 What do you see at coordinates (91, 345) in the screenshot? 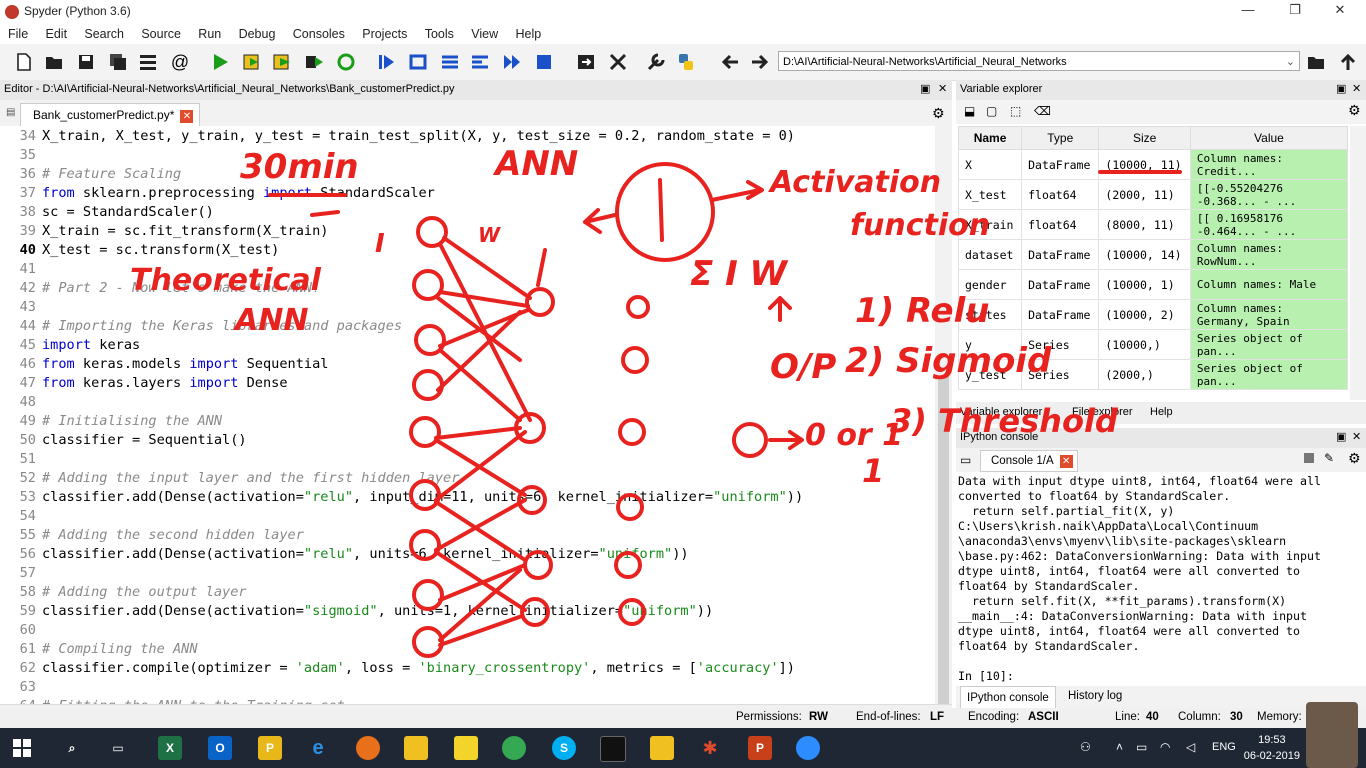
I see `code-line: import keras` at bounding box center [91, 345].